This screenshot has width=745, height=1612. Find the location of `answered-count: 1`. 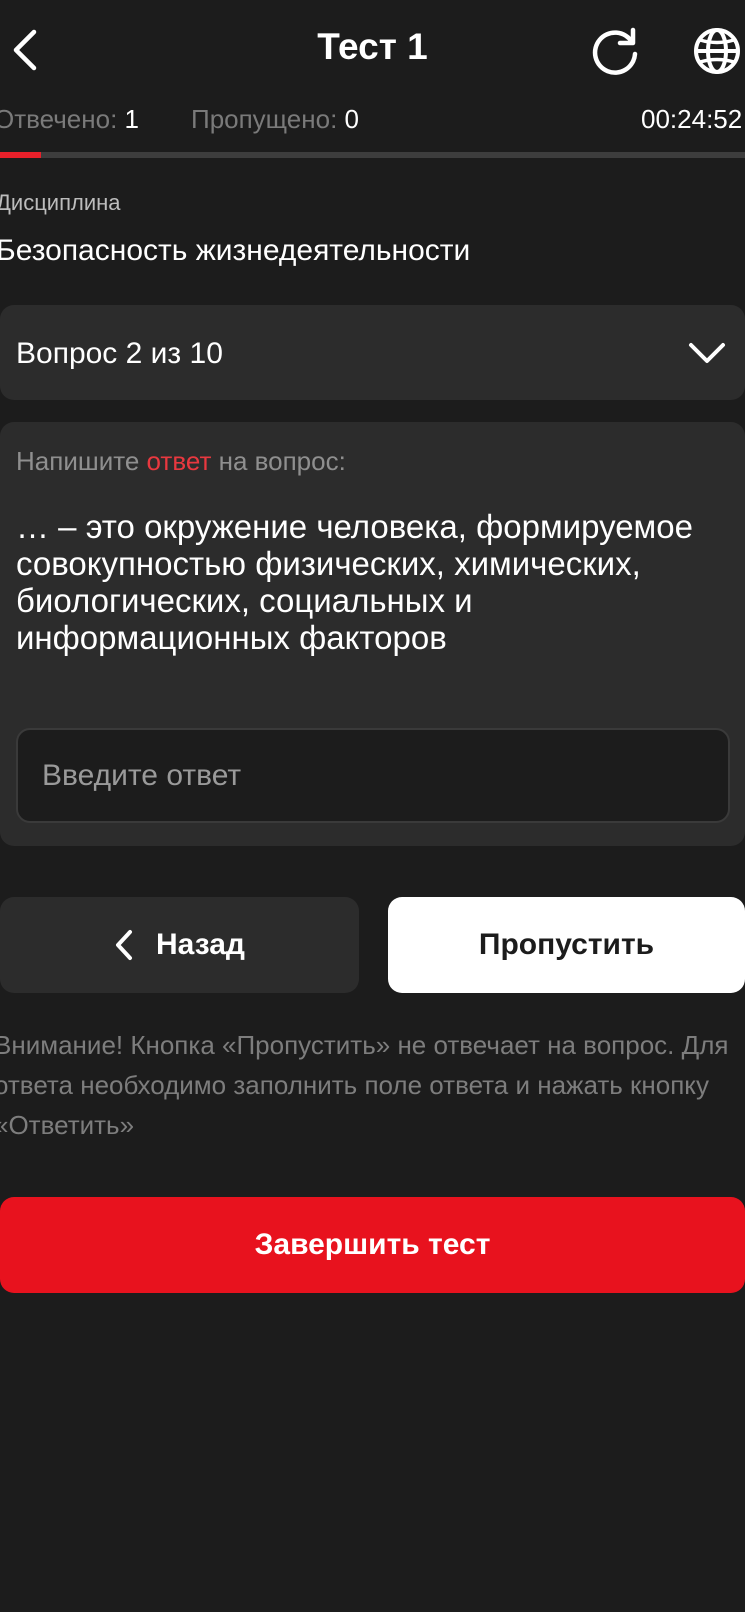

answered-count: 1 is located at coordinates (131, 119).